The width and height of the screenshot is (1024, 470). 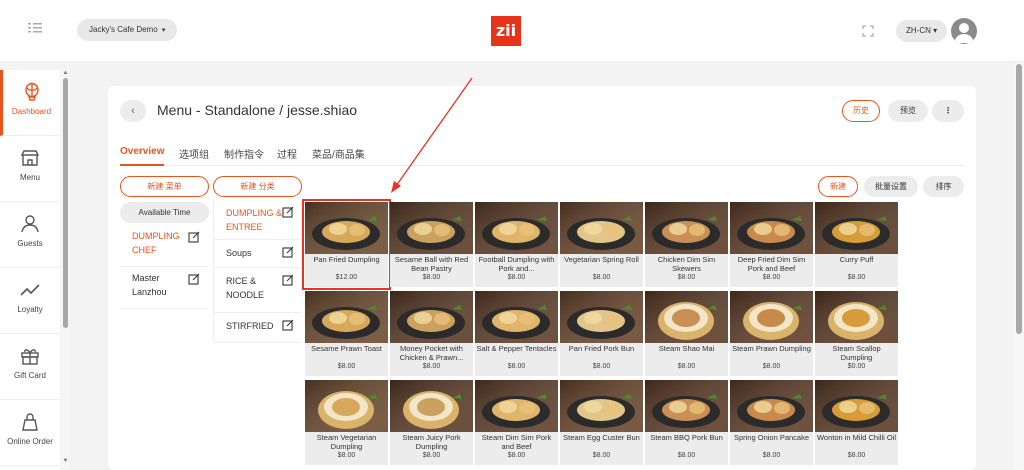 I want to click on new-menu-button: 新建 菜单, so click(x=164, y=186).